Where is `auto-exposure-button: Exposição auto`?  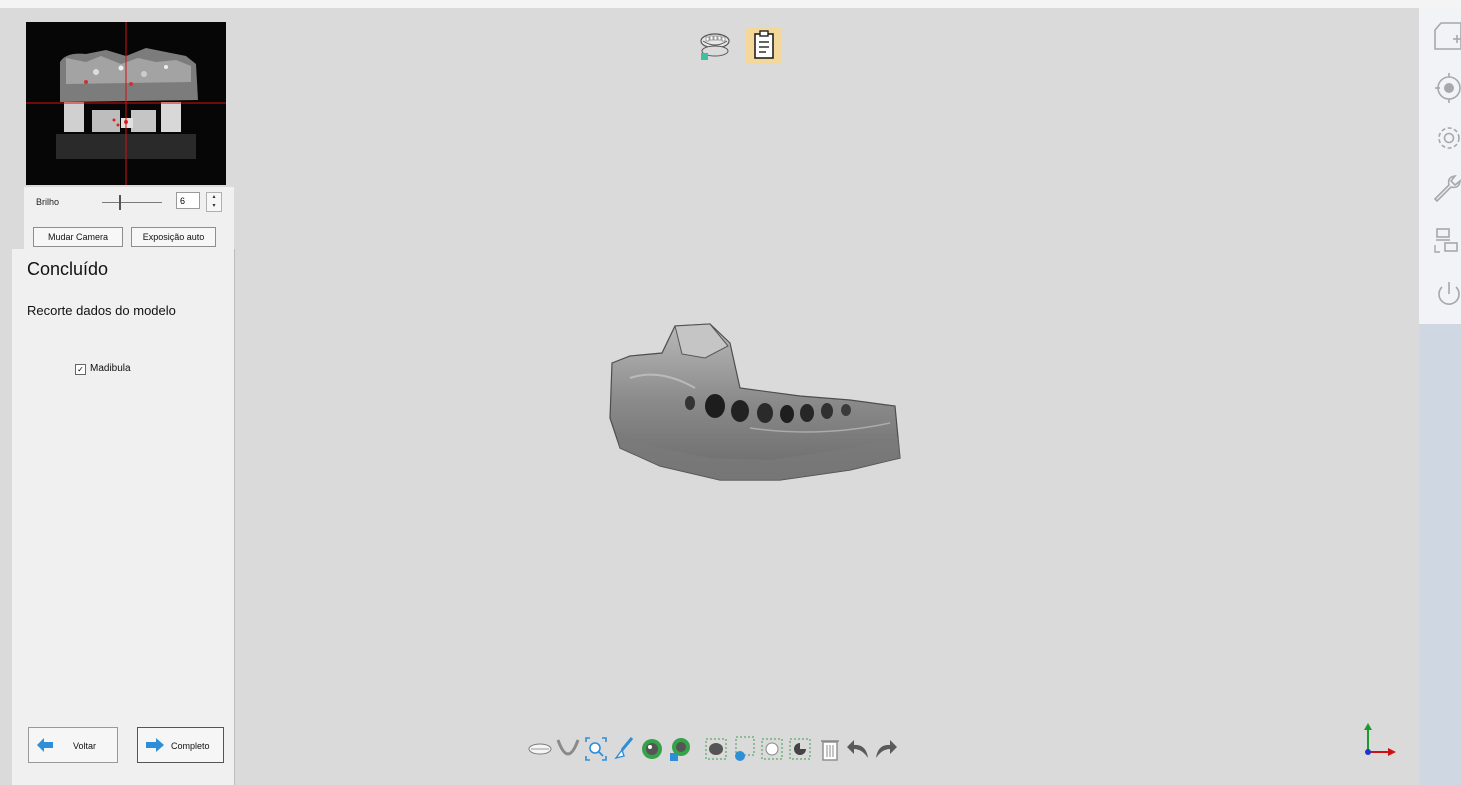 auto-exposure-button: Exposição auto is located at coordinates (173, 237).